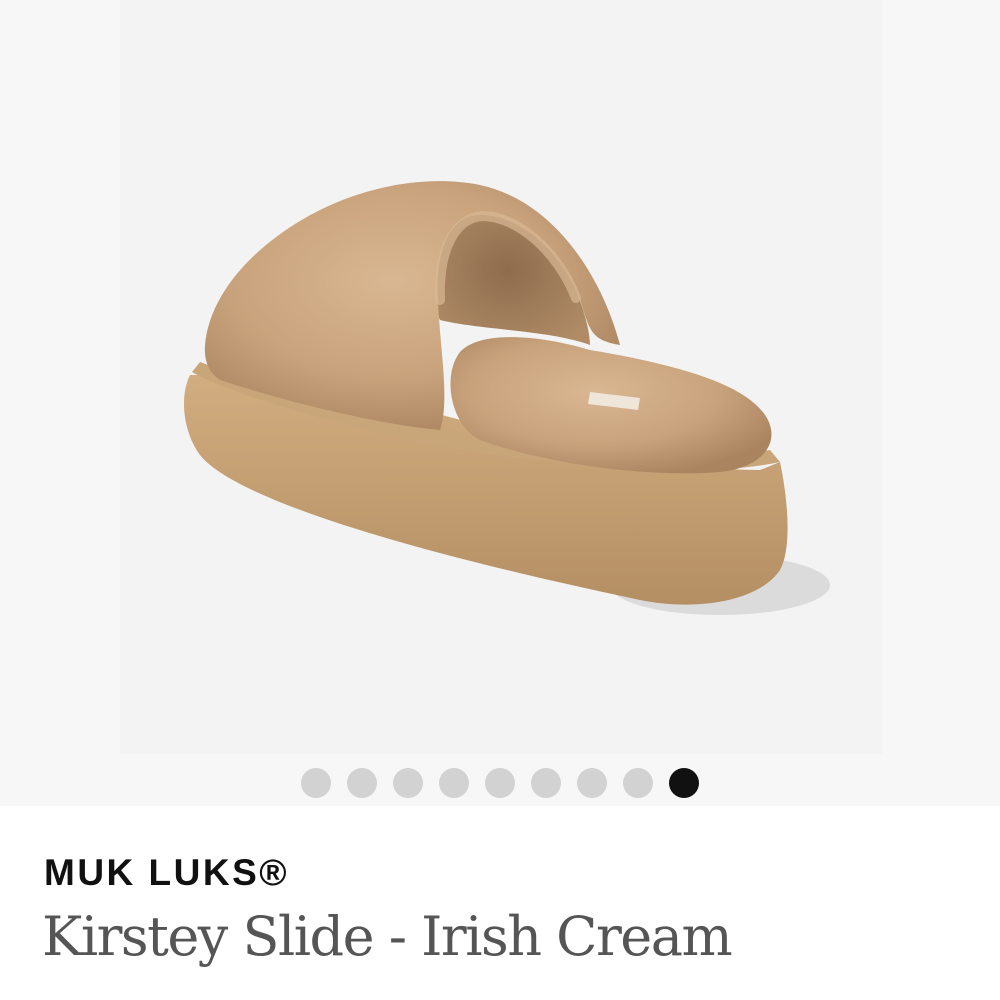 This screenshot has height=1000, width=1000. Describe the element at coordinates (684, 783) in the screenshot. I see `pagination-dot-9-active` at that location.